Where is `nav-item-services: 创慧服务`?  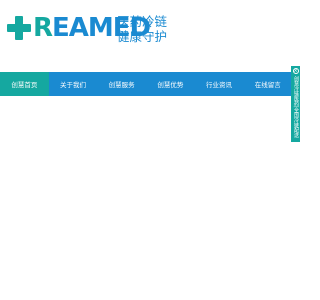 nav-item-services: 创慧服务 is located at coordinates (121, 84).